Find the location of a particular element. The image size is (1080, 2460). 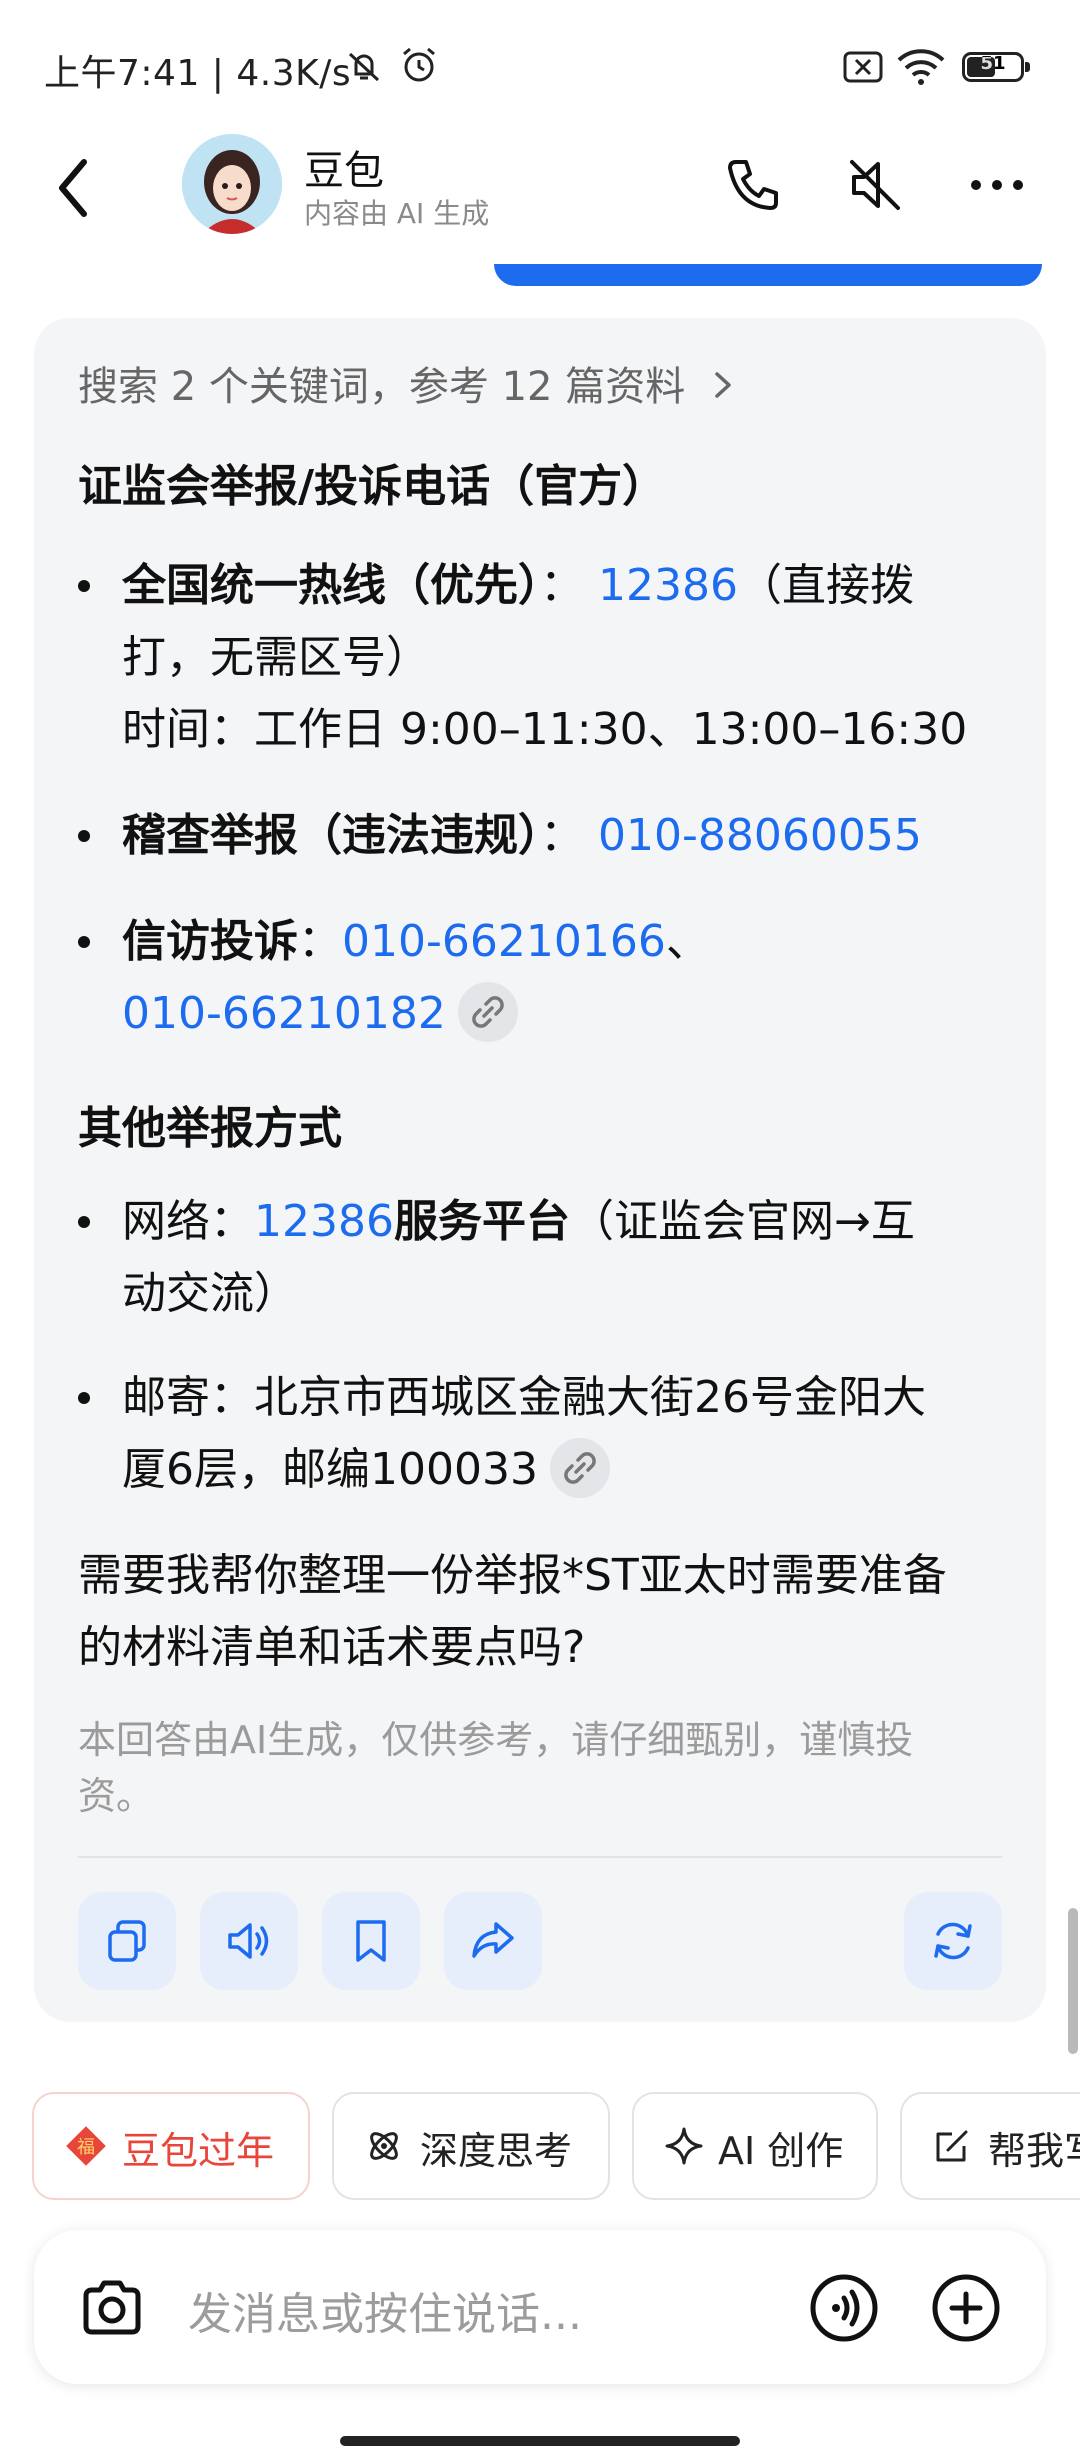

camera-icon is located at coordinates (112, 2308).